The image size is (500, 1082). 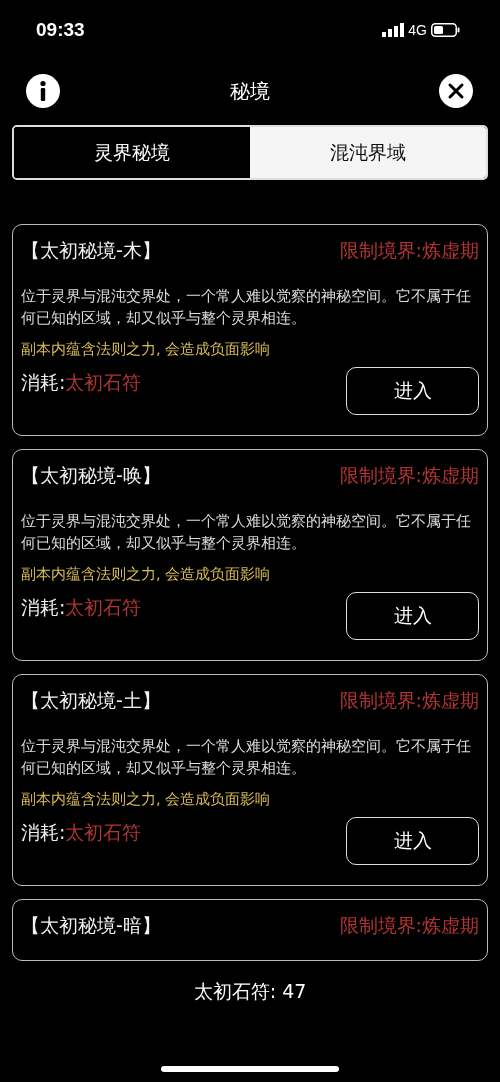 I want to click on clock-time: 09:33, so click(x=60, y=30).